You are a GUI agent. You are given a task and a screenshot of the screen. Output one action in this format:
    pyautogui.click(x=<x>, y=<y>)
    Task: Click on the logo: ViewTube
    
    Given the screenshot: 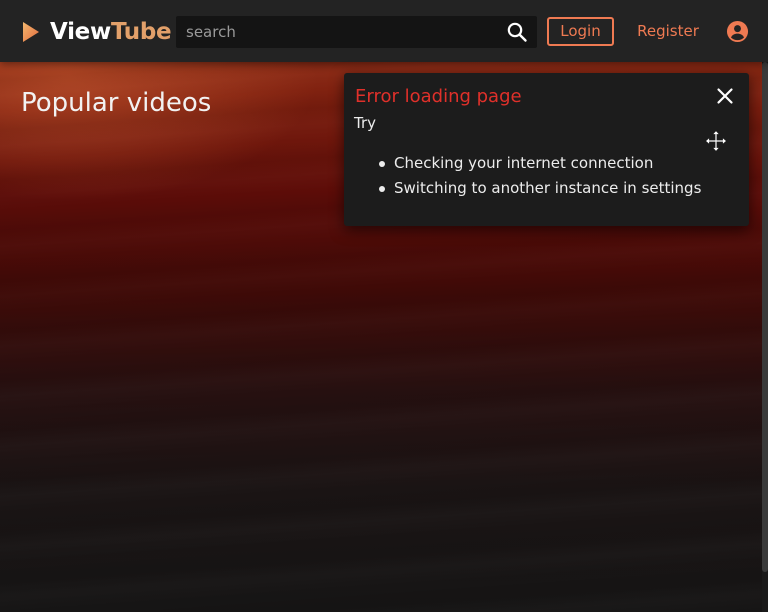 What is the action you would take?
    pyautogui.click(x=96, y=32)
    